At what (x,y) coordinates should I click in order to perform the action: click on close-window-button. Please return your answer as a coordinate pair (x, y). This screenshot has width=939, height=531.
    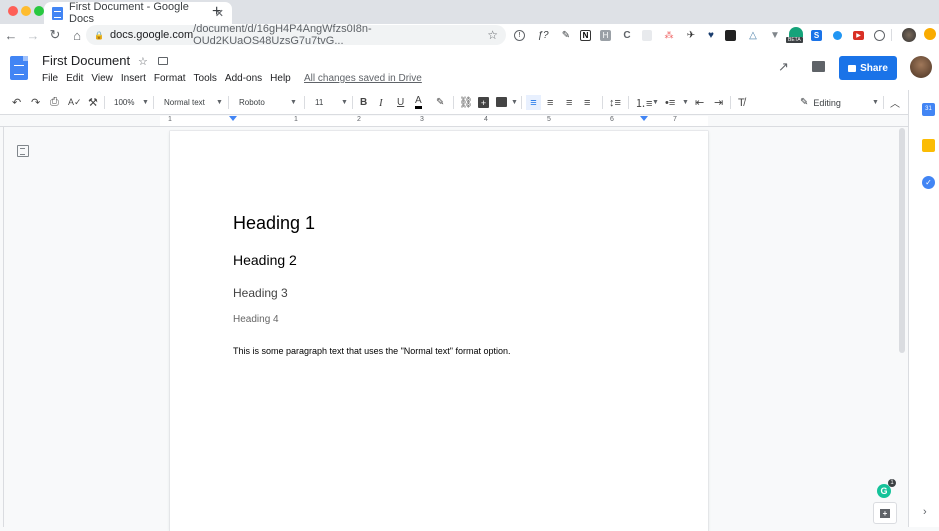
    Looking at the image, I should click on (13, 11).